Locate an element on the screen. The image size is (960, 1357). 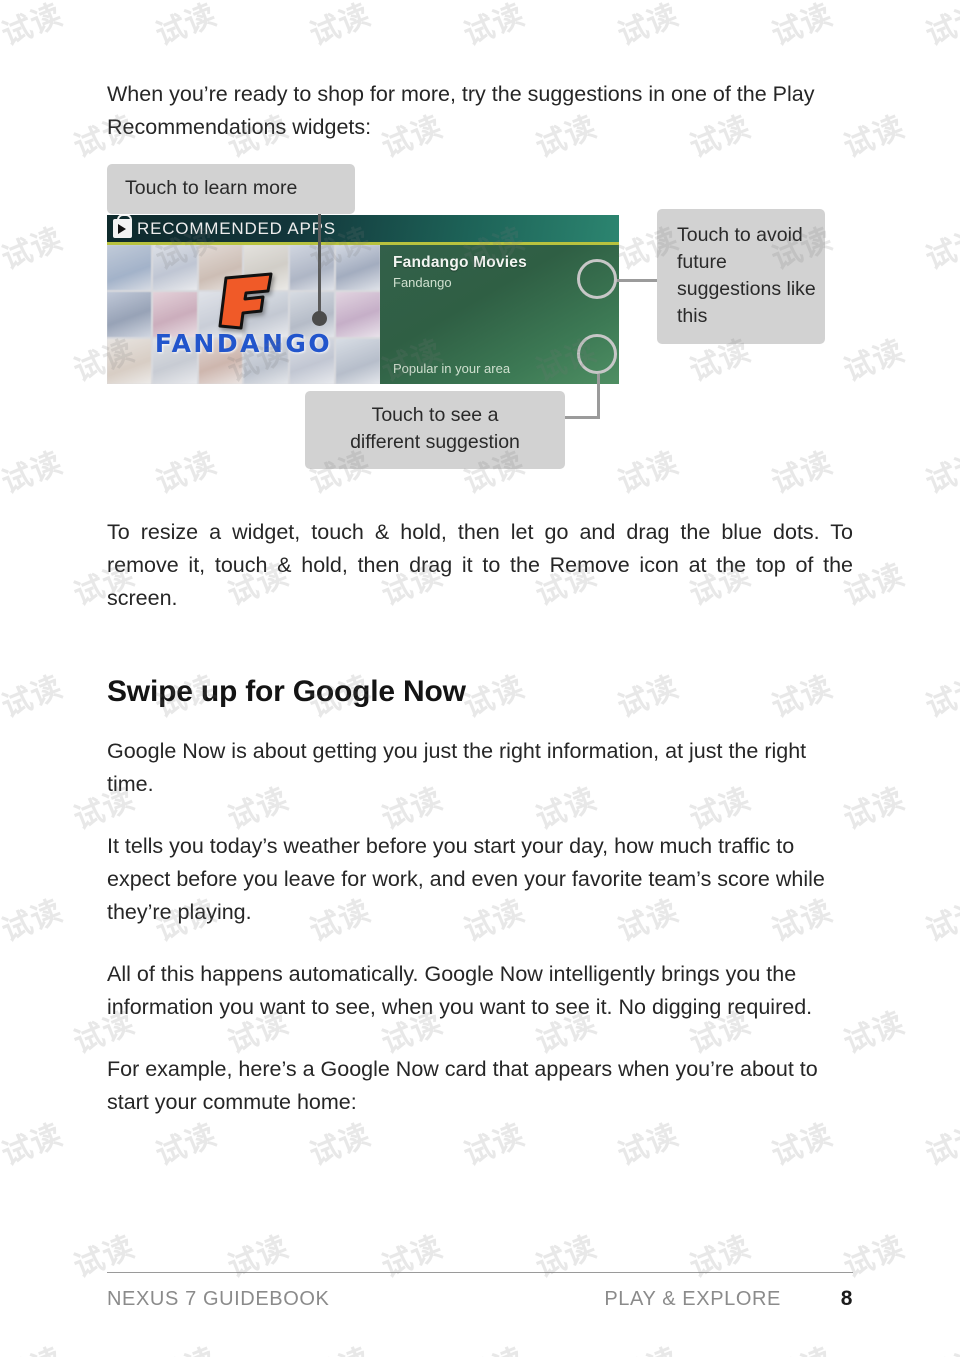
play-store-bag-icon is located at coordinates (122, 226).